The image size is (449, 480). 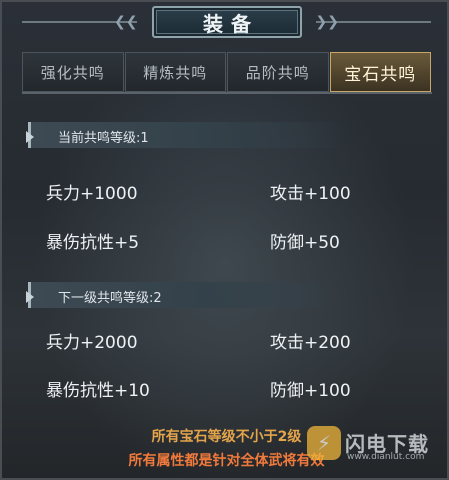 What do you see at coordinates (305, 243) in the screenshot?
I see `current-defense-stat: 防御+50` at bounding box center [305, 243].